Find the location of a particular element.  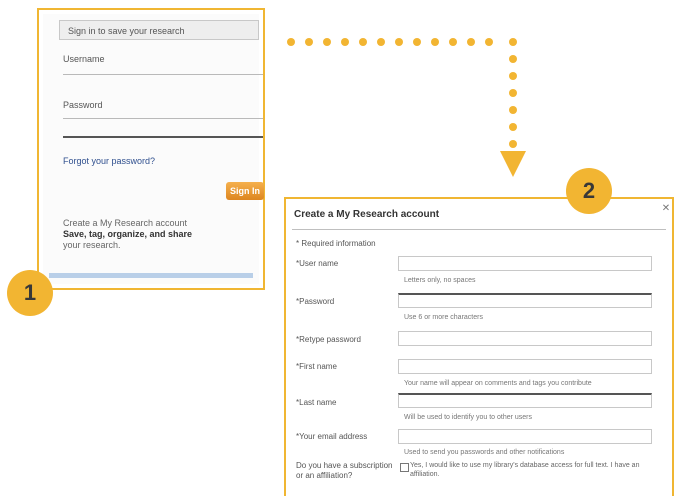

signin-header: Sign in to save your research is located at coordinates (159, 30).